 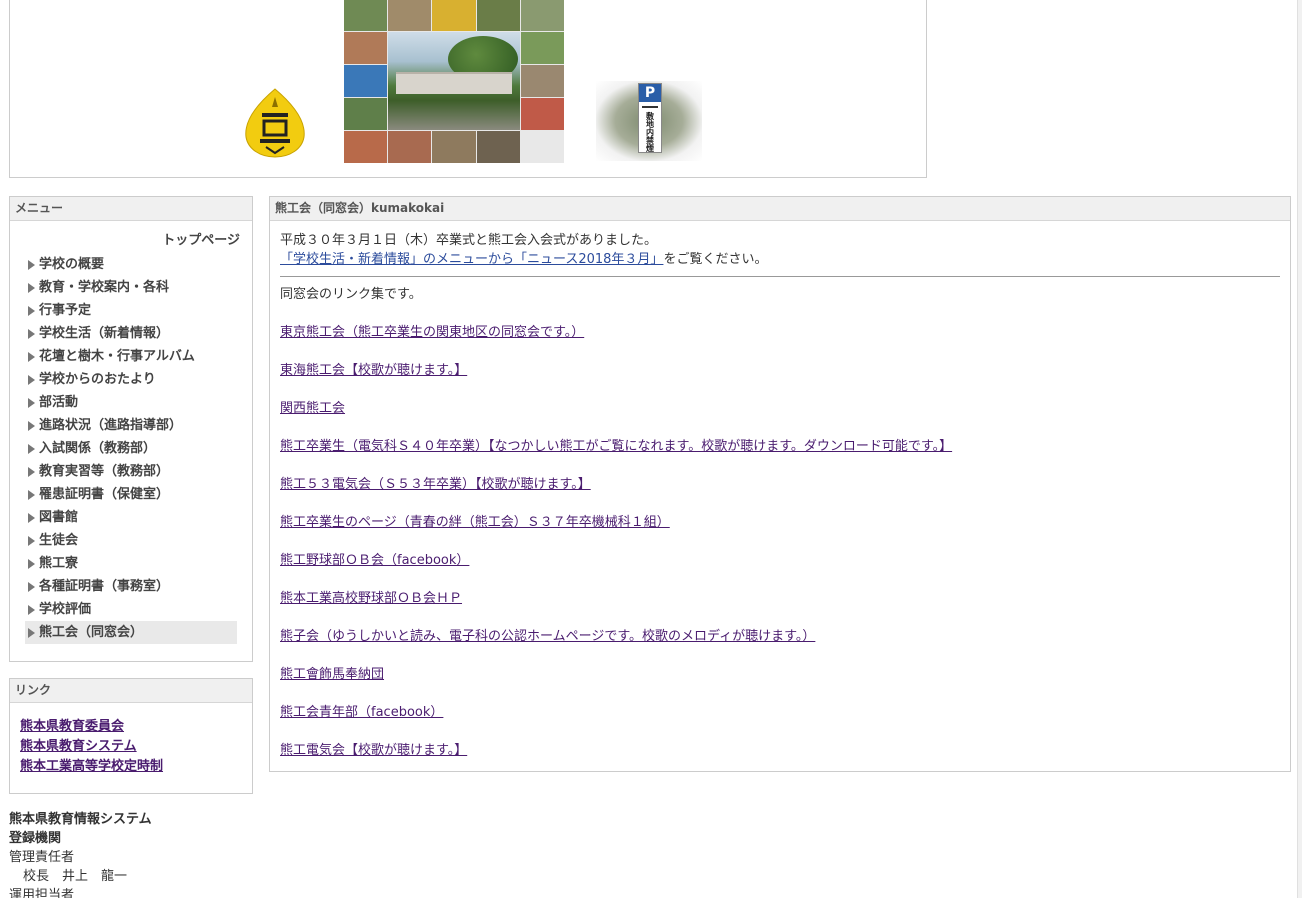 What do you see at coordinates (650, 93) in the screenshot?
I see `parking-p-icon: P` at bounding box center [650, 93].